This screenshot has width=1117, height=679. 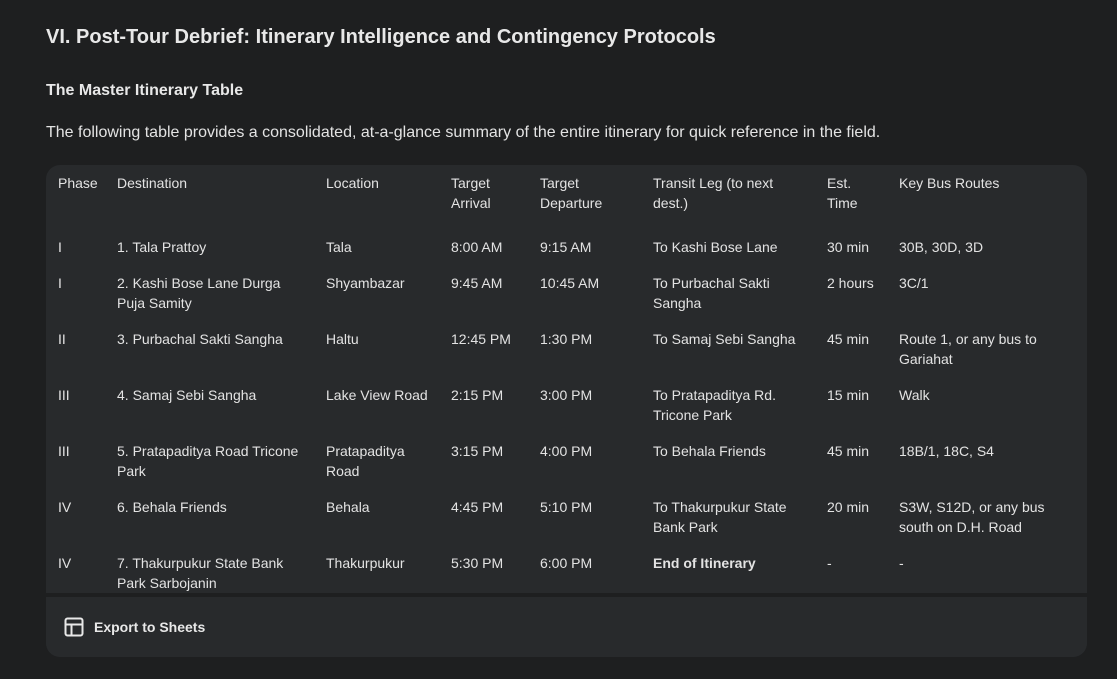 I want to click on header-target-departure: Target Departure, so click(x=571, y=193).